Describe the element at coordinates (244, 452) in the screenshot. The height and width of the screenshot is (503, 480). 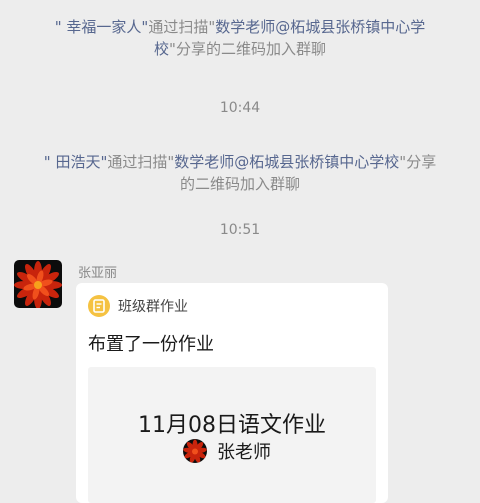
I see `teacher-name: 张老师` at that location.